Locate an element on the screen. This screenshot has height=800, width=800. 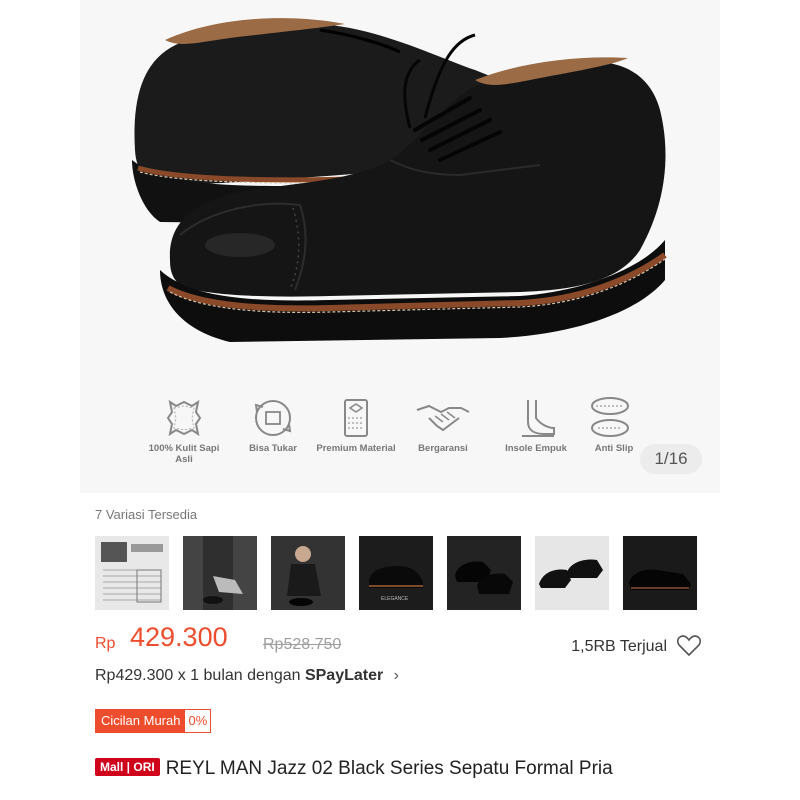
feature-leather: 100% Kulit Sapi Asli is located at coordinates (184, 430).